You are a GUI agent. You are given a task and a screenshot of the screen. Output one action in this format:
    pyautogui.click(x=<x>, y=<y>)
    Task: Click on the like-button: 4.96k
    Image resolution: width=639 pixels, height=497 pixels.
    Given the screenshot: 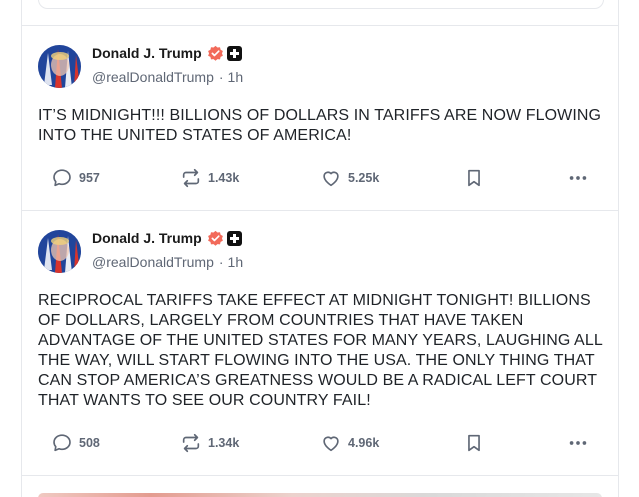 What is the action you would take?
    pyautogui.click(x=349, y=443)
    